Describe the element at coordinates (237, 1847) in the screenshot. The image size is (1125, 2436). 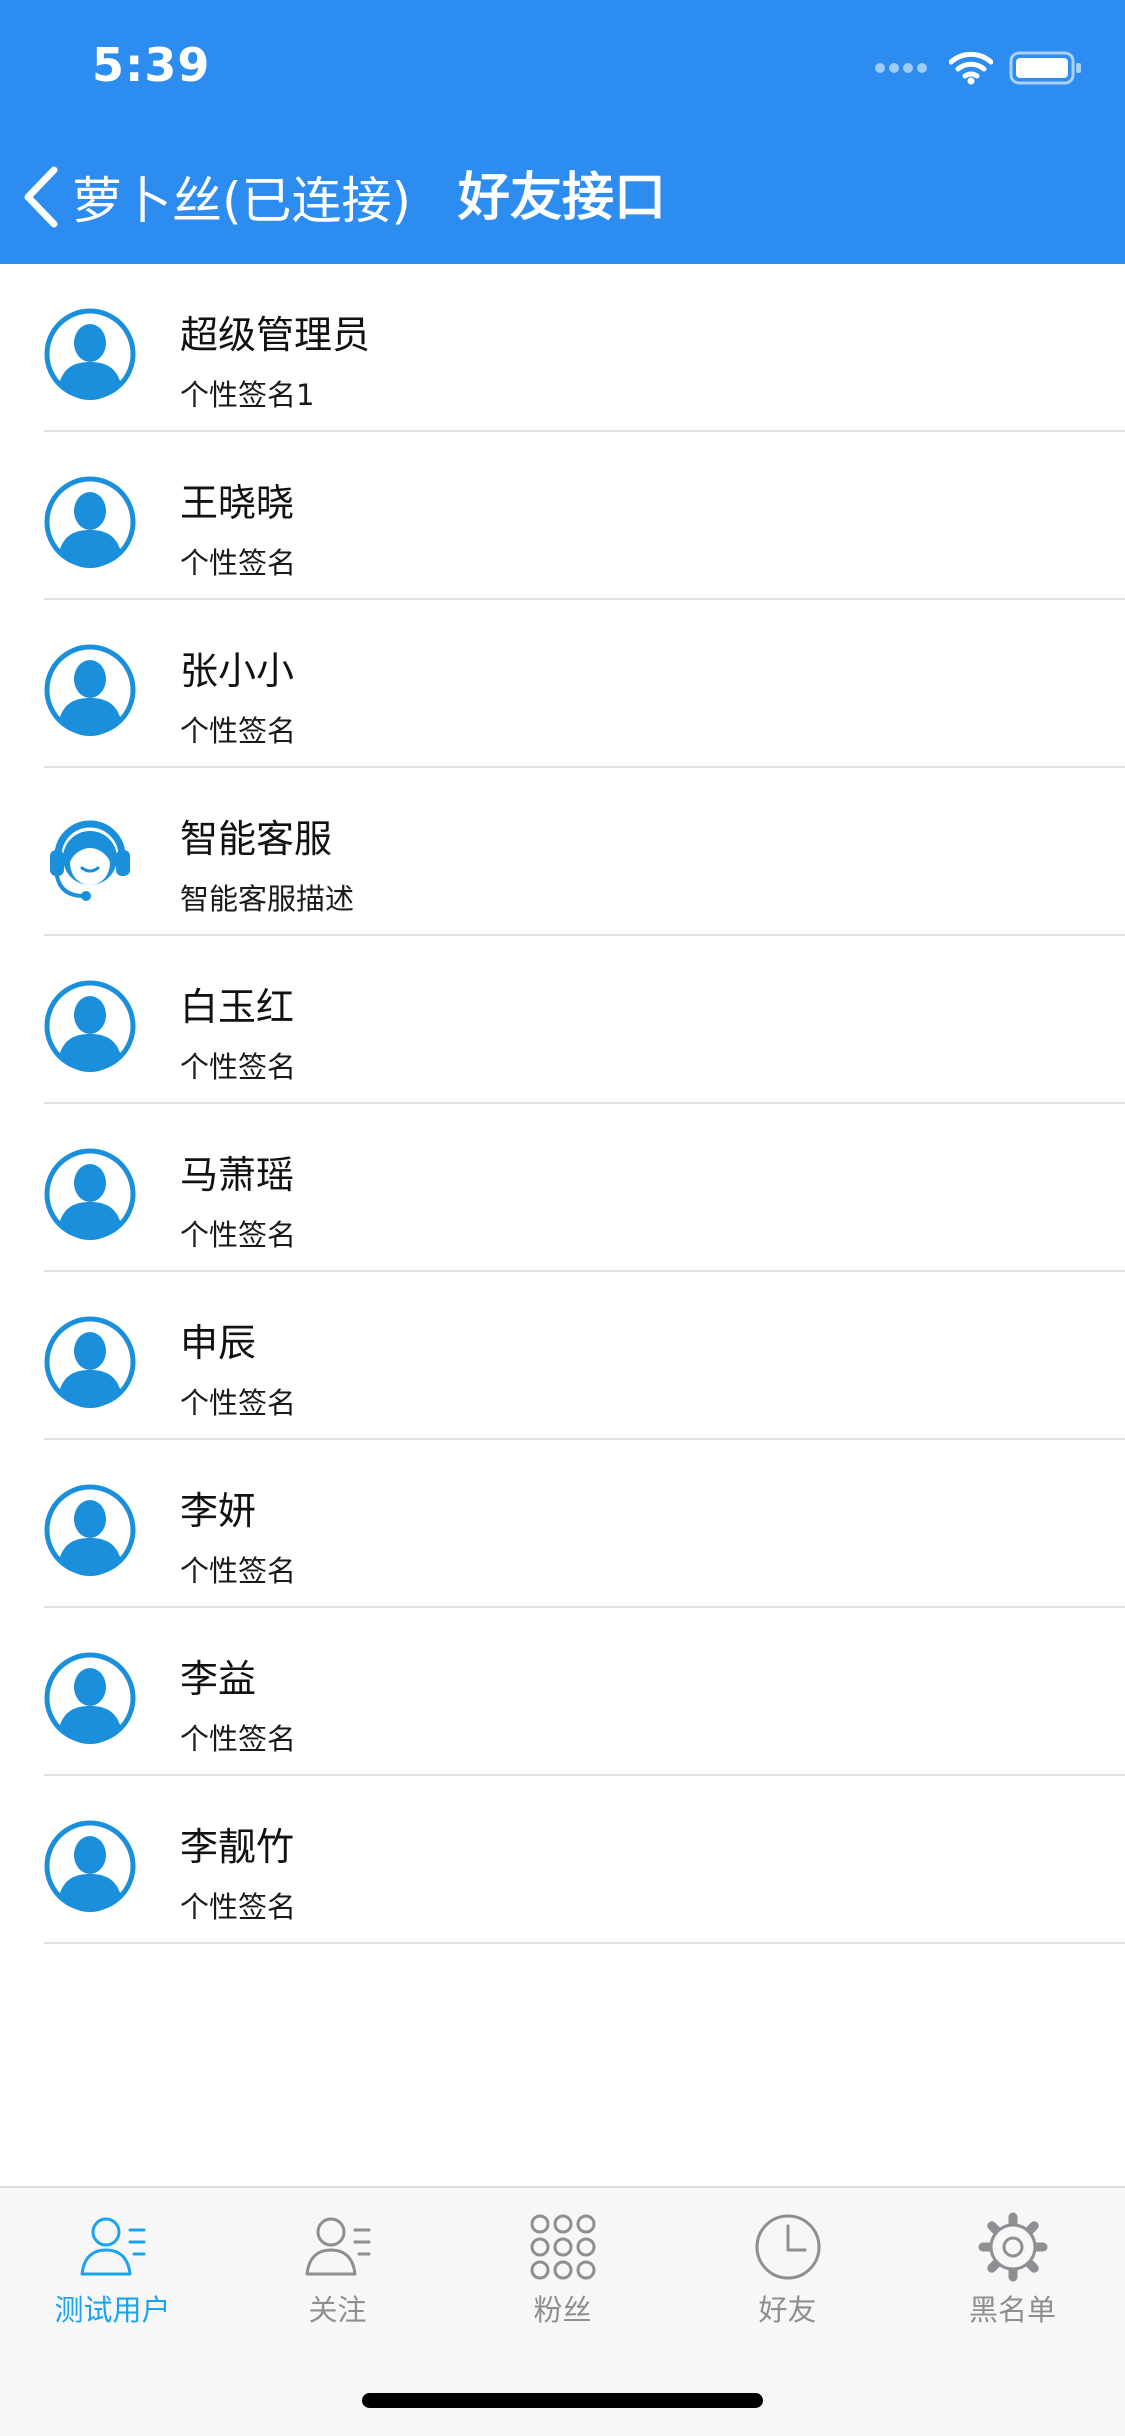
I see `contact-name: 李靓竹` at that location.